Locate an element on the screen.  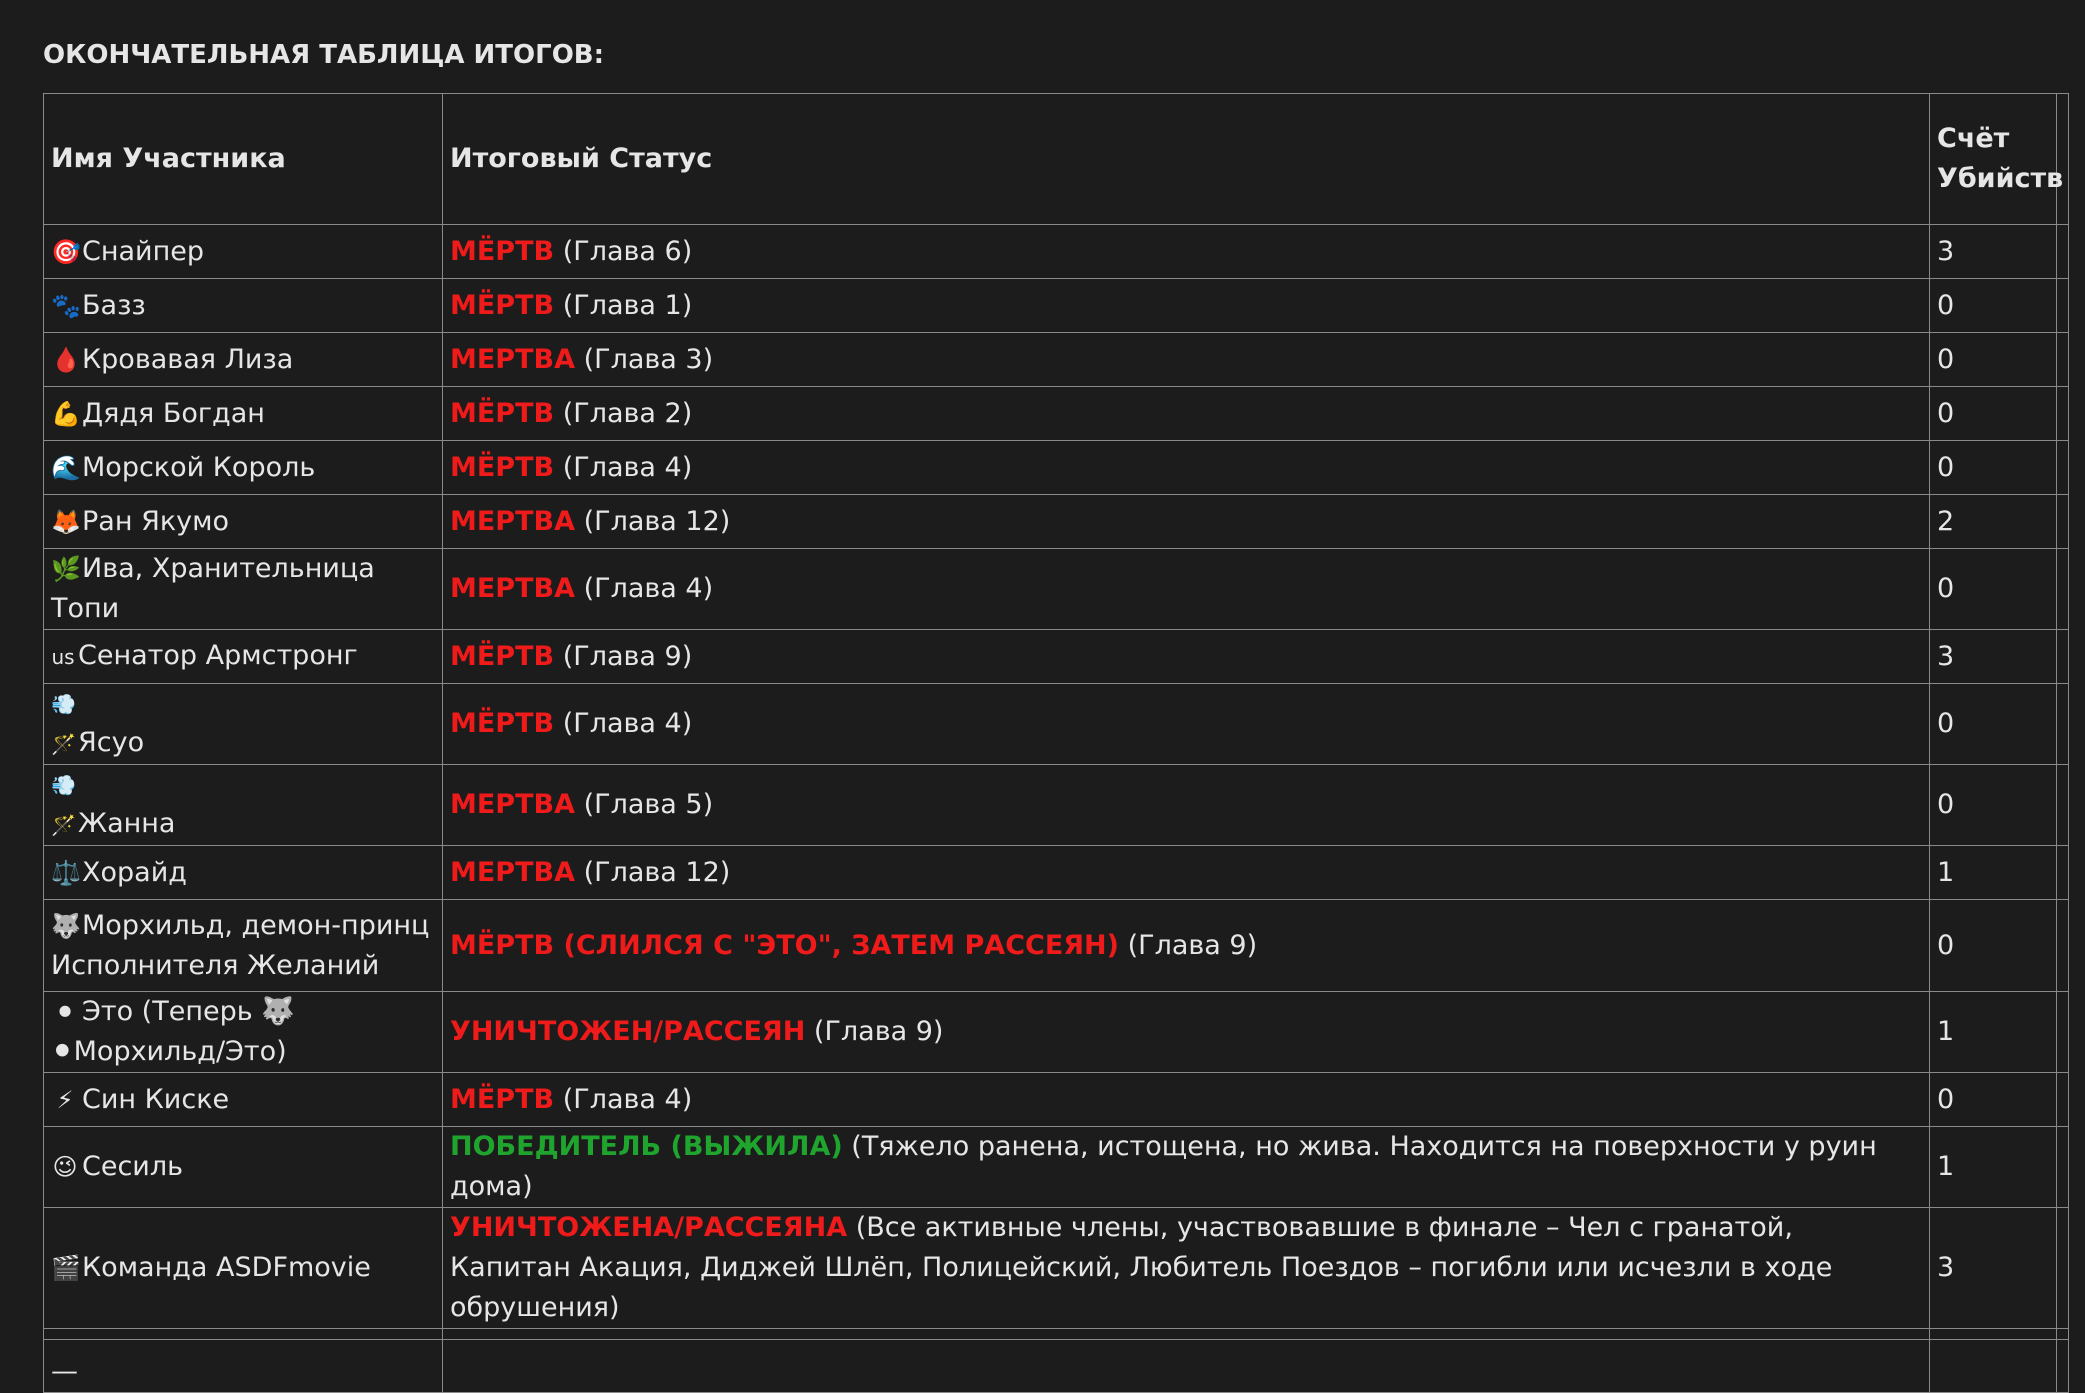
status-badge: МЁРТВ (СЛИЛСЯ С "ЭТО", ЗАТЕМ РАССЕЯН) is located at coordinates (784, 945).